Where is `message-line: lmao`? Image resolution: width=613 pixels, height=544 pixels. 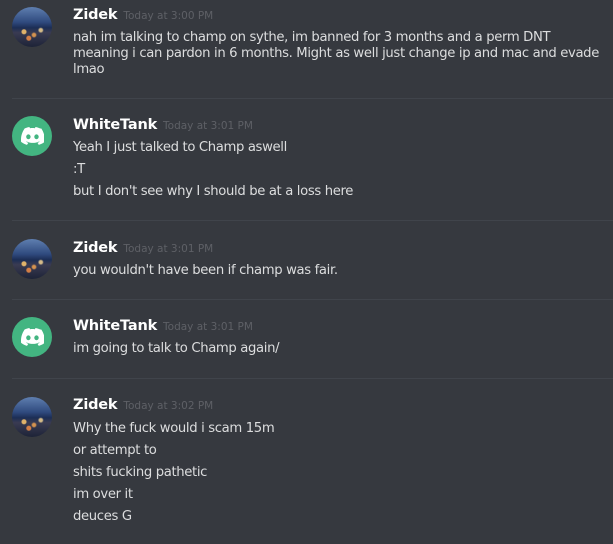
message-line: lmao is located at coordinates (89, 69).